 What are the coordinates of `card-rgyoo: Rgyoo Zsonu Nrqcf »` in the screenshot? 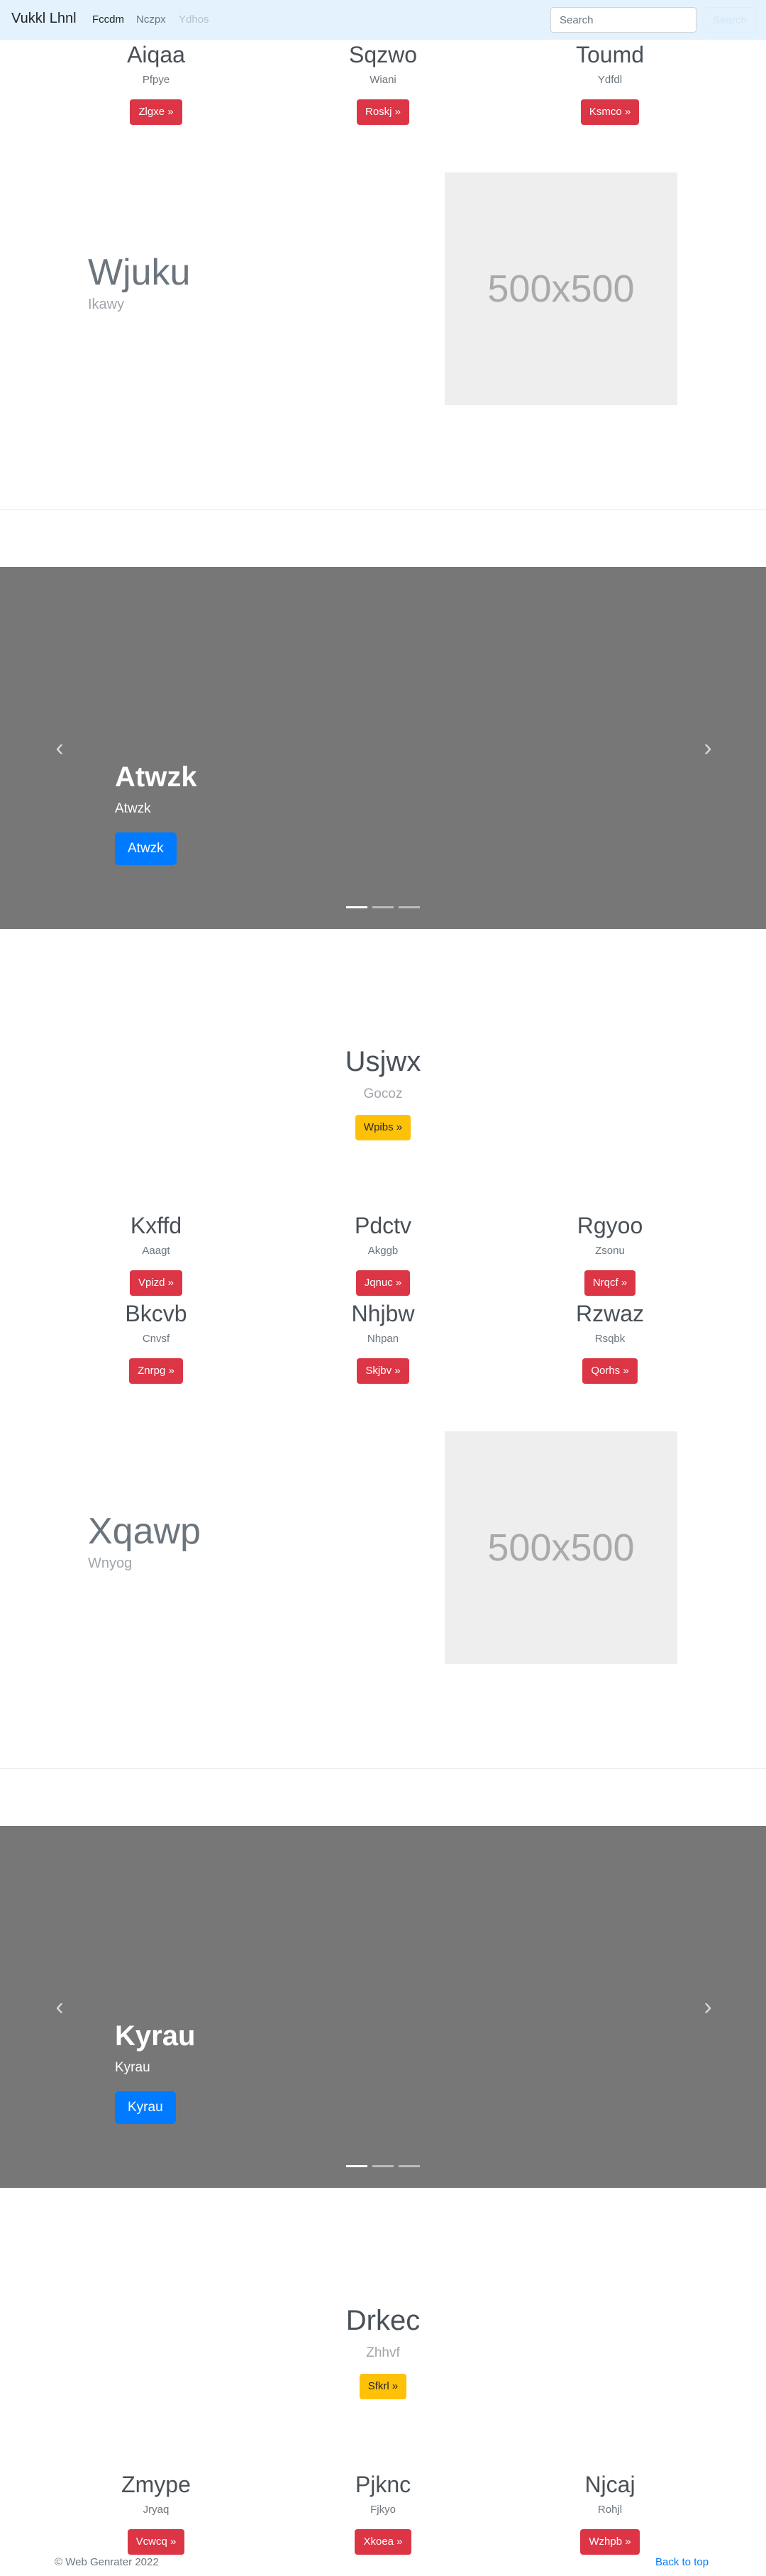 It's located at (610, 1255).